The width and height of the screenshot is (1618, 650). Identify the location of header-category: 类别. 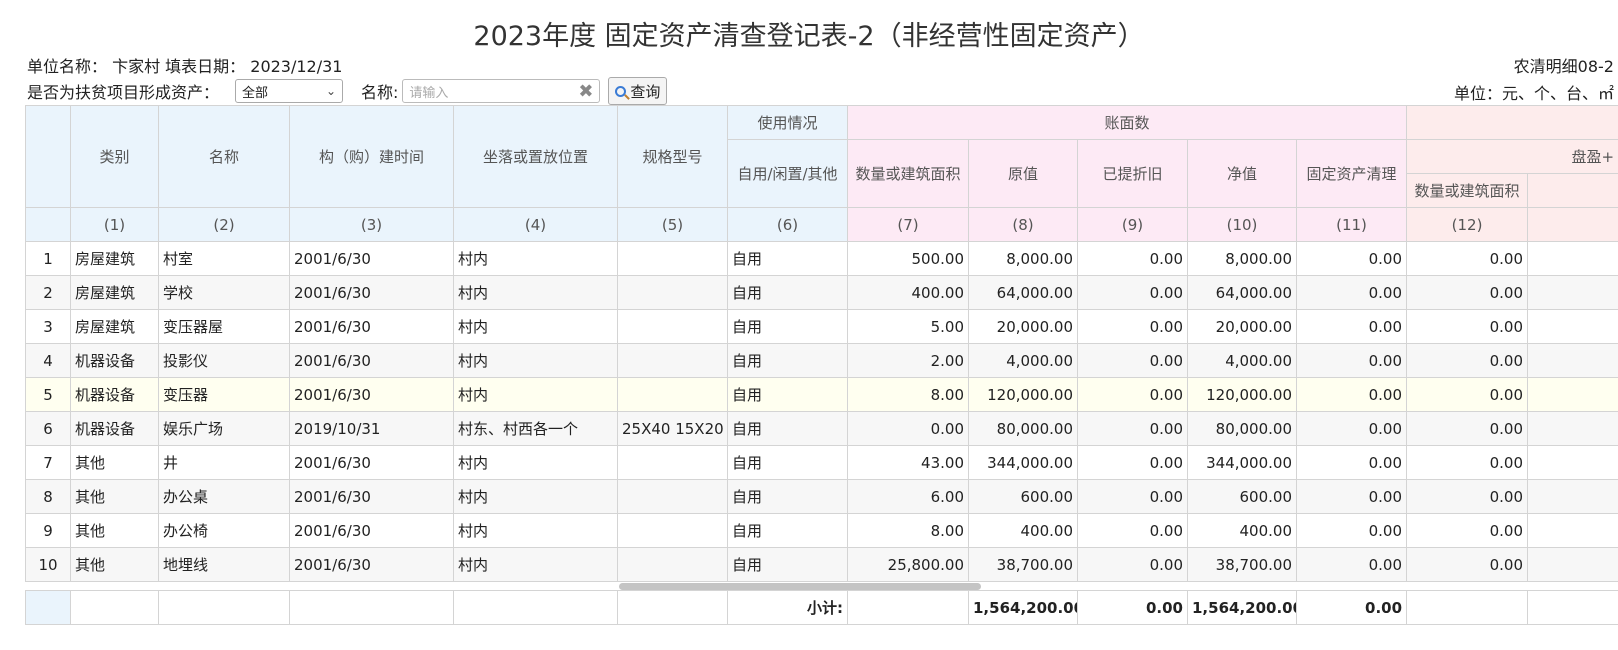
(114, 156).